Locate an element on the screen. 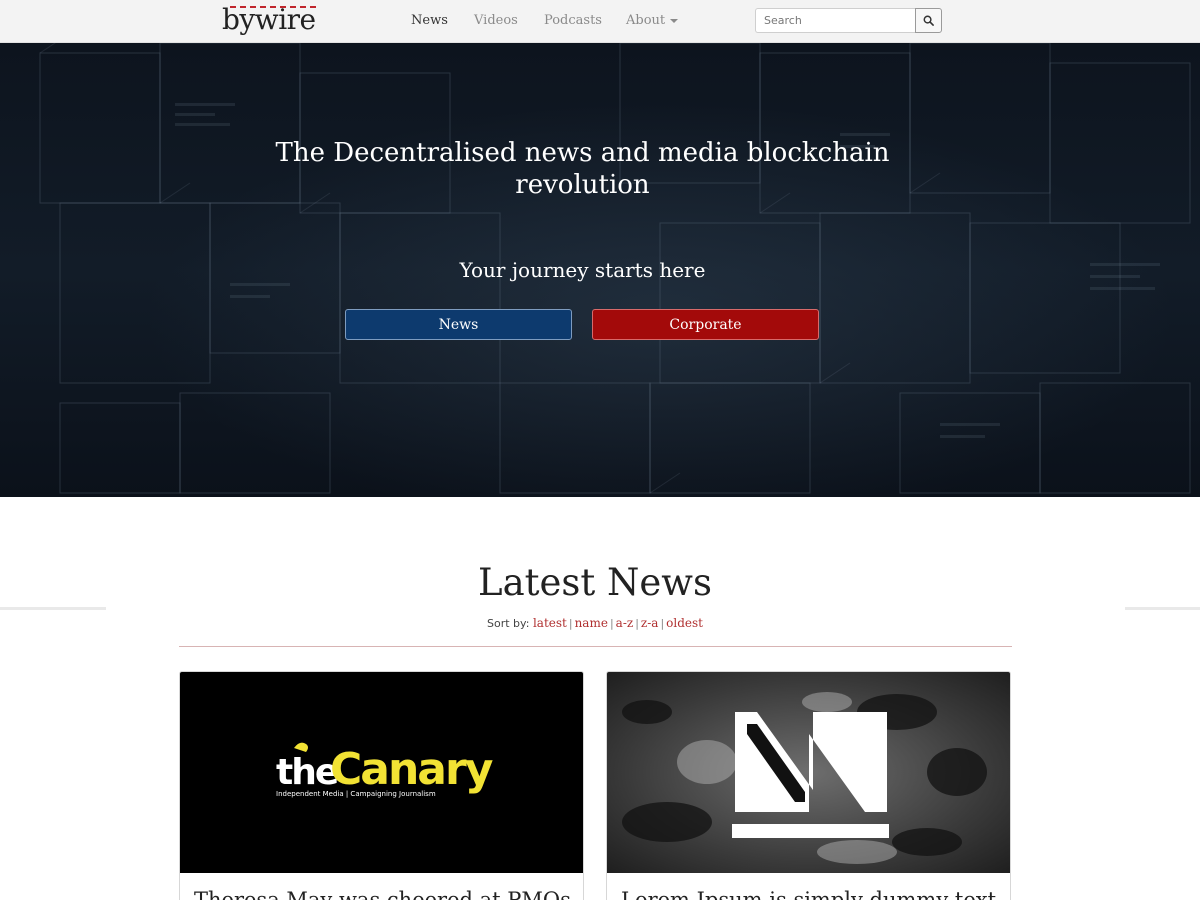  sort-latest-link: latest is located at coordinates (550, 623).